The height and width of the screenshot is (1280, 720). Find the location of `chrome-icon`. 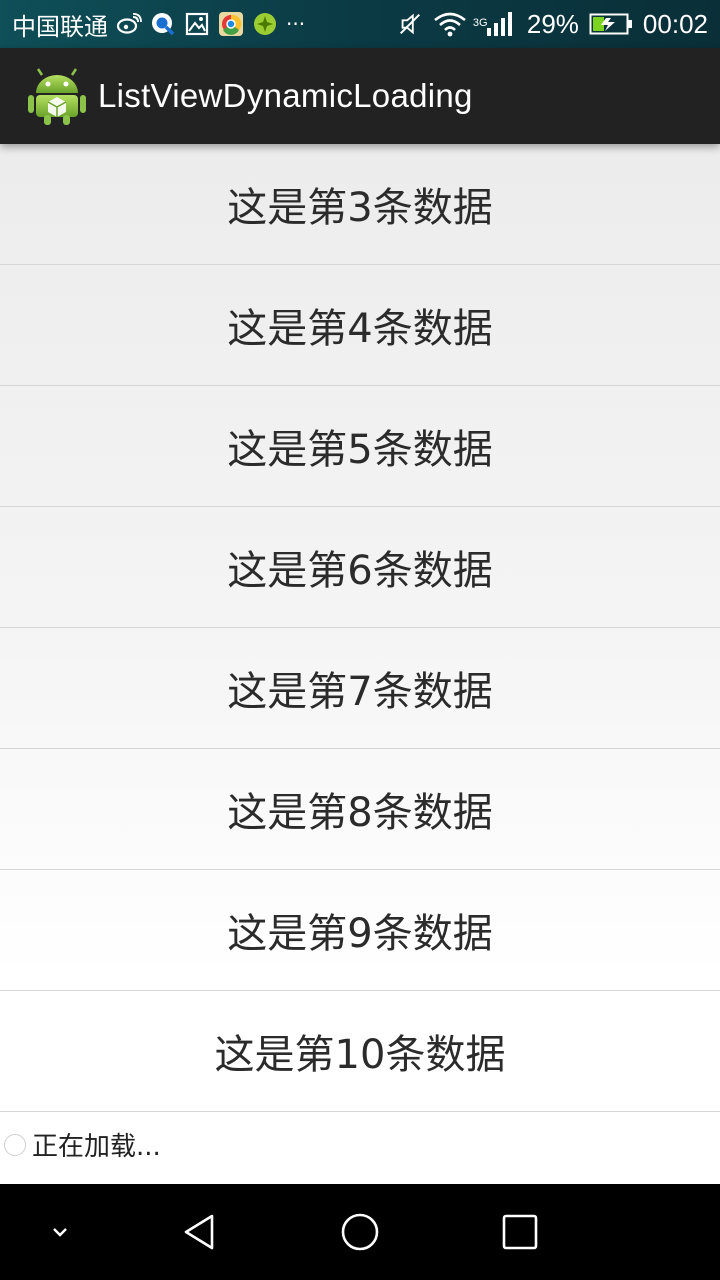

chrome-icon is located at coordinates (231, 24).